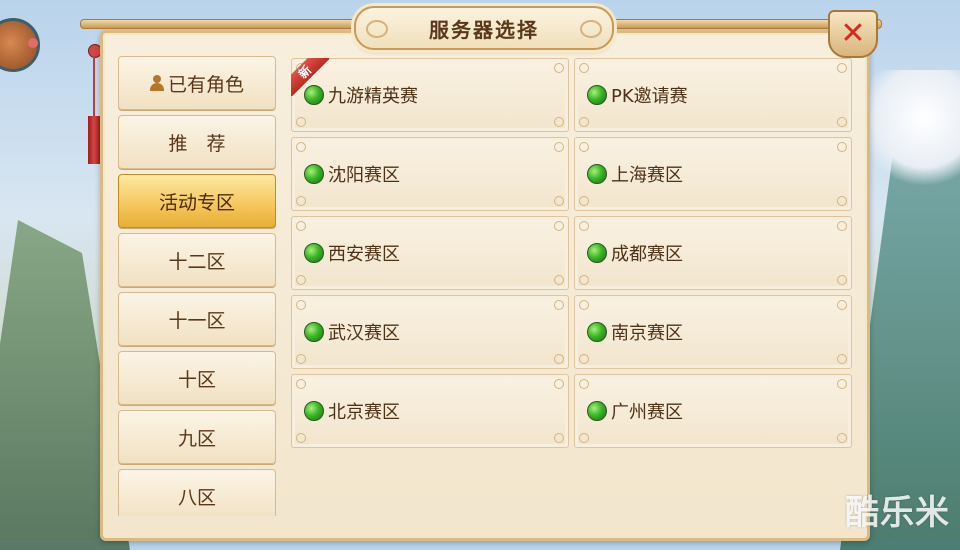  I want to click on sidebar-item-label: 九区, so click(196, 438).